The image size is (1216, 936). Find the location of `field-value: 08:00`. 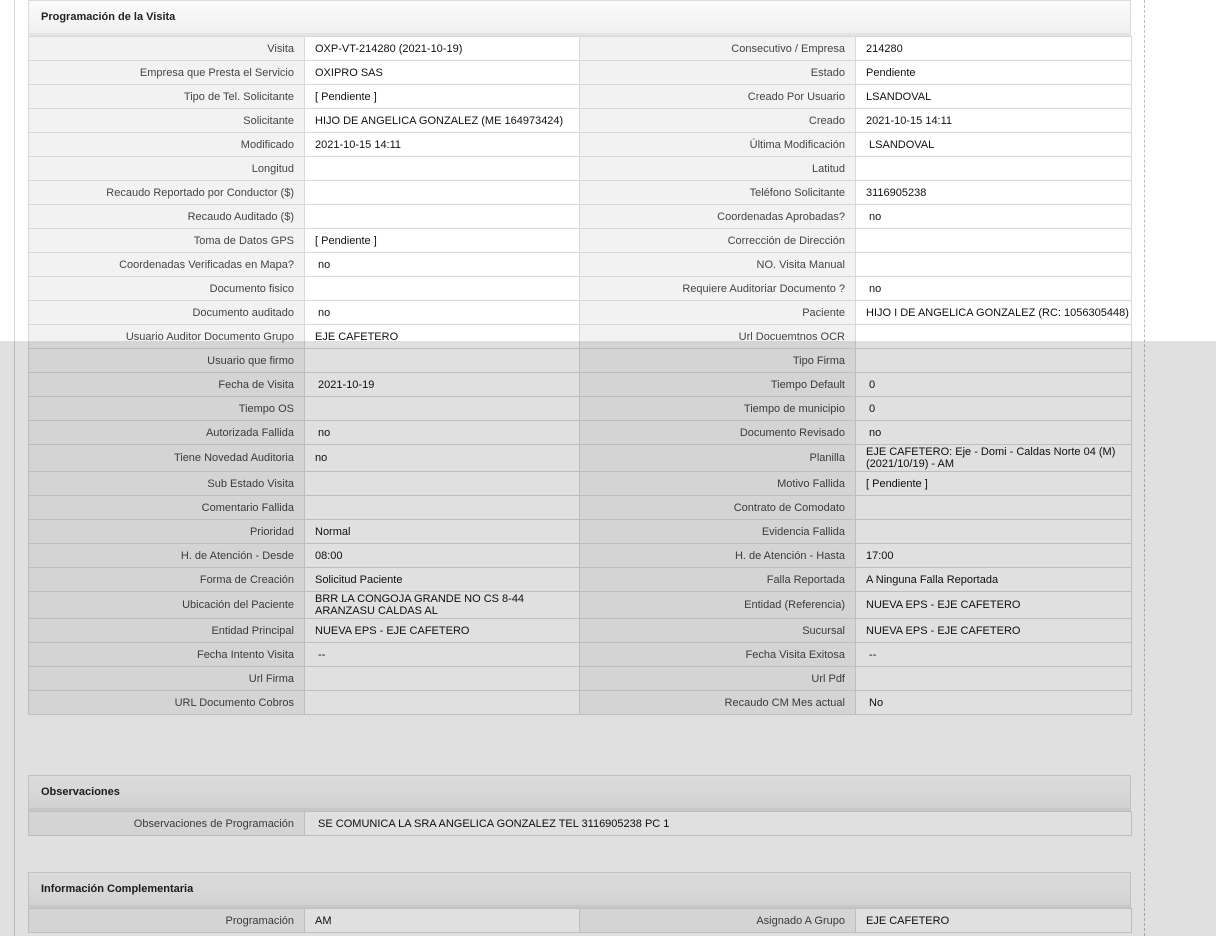

field-value: 08:00 is located at coordinates (442, 555).